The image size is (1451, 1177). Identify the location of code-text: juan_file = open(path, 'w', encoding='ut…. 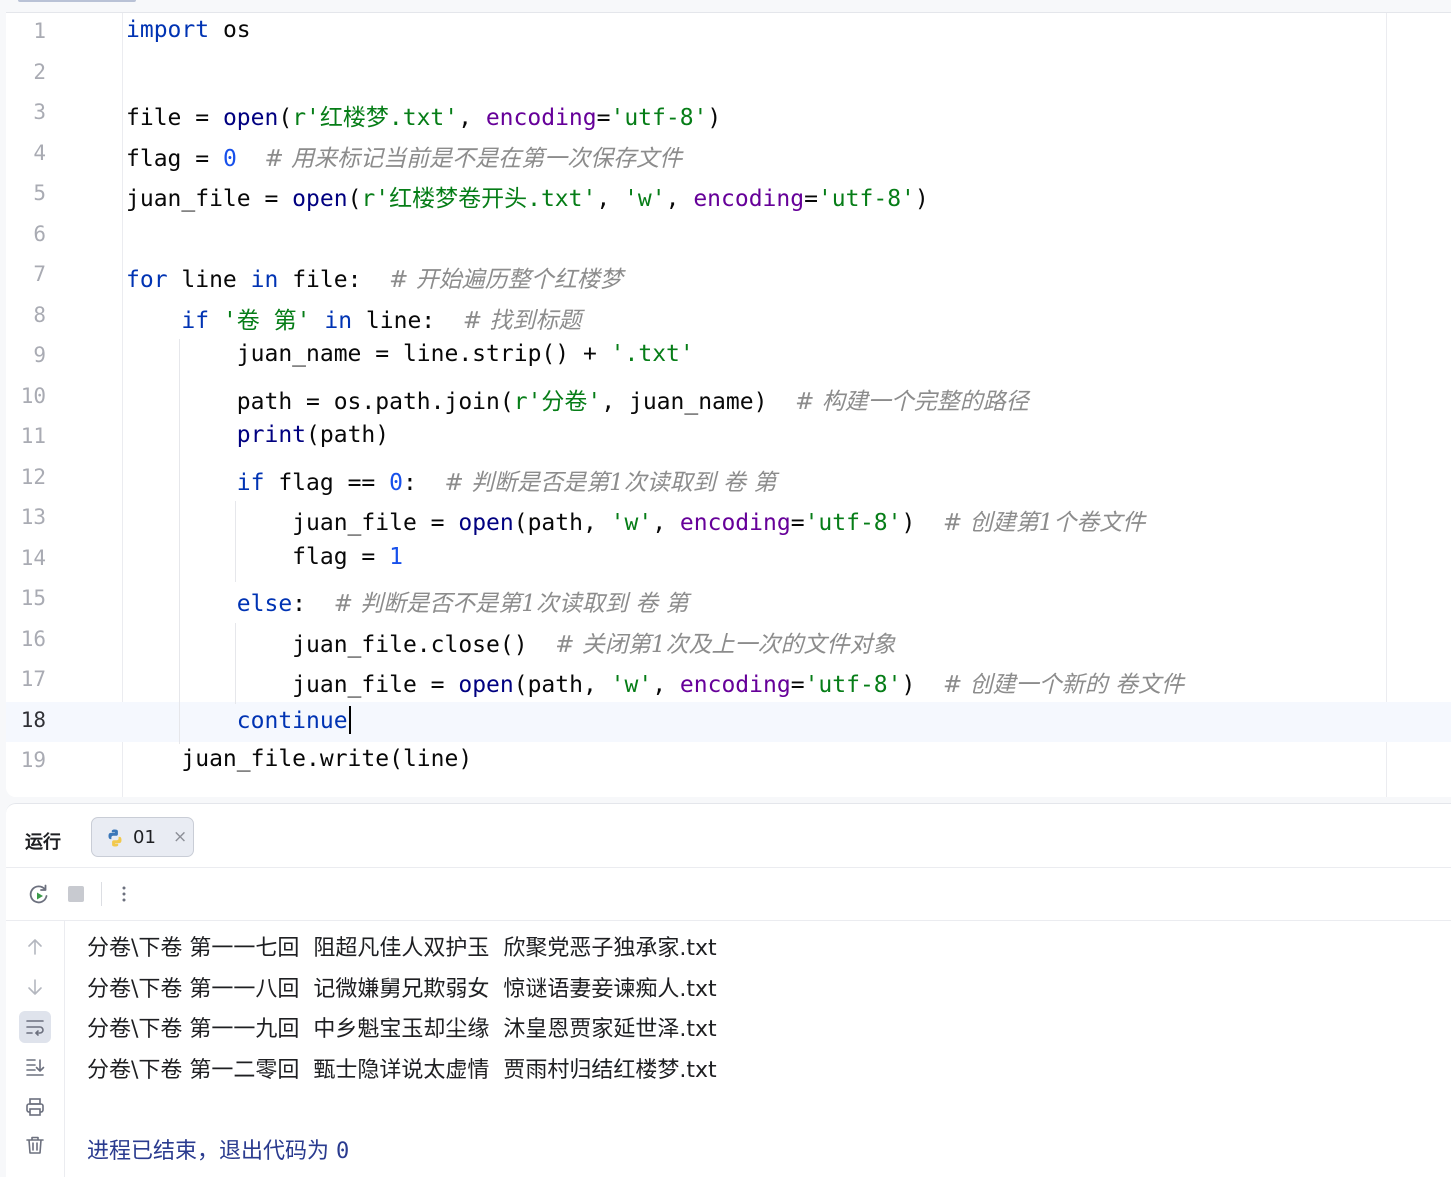
(655, 682).